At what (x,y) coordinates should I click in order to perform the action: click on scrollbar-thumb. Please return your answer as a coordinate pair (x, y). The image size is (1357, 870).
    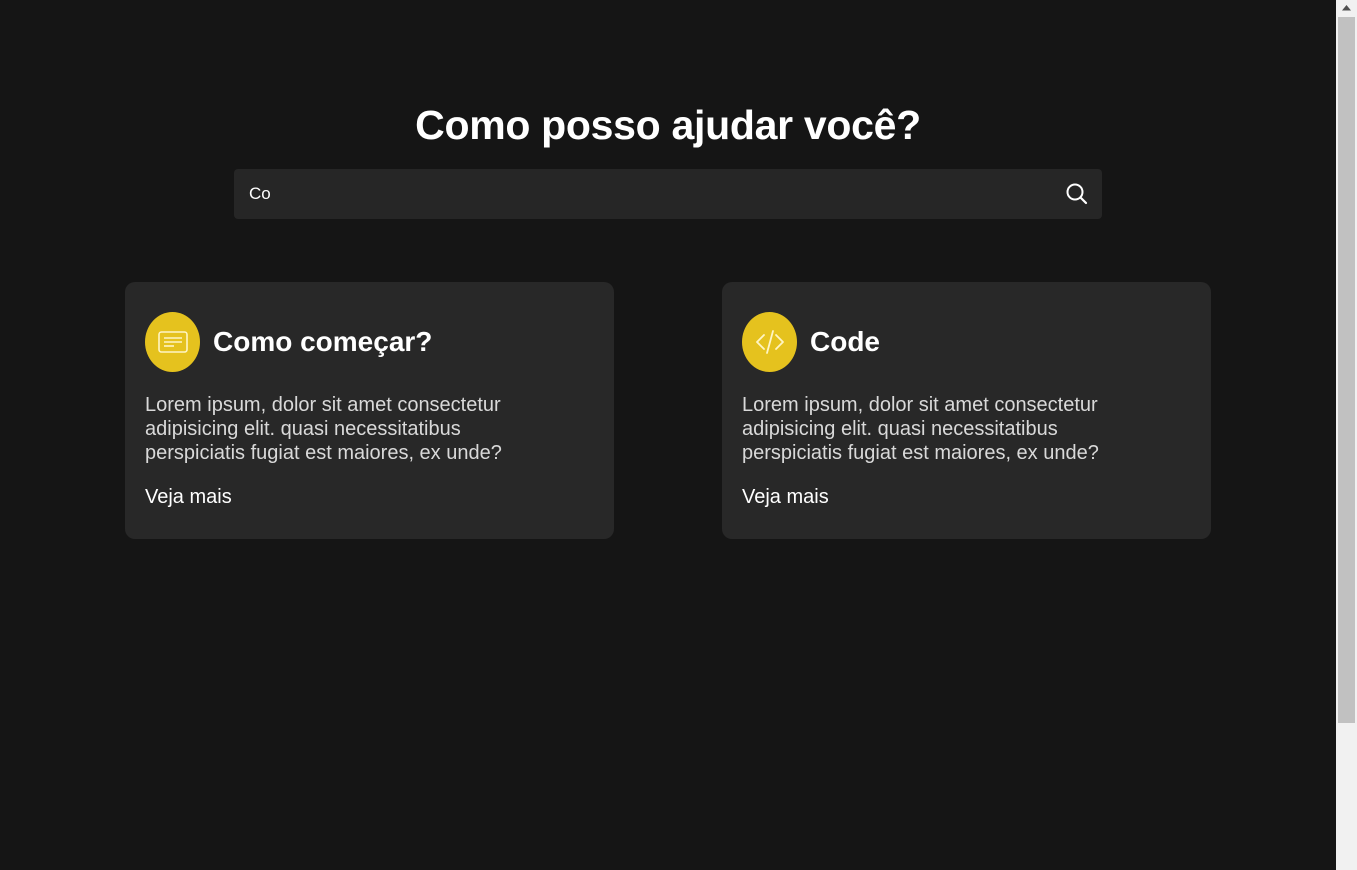
    Looking at the image, I should click on (1346, 370).